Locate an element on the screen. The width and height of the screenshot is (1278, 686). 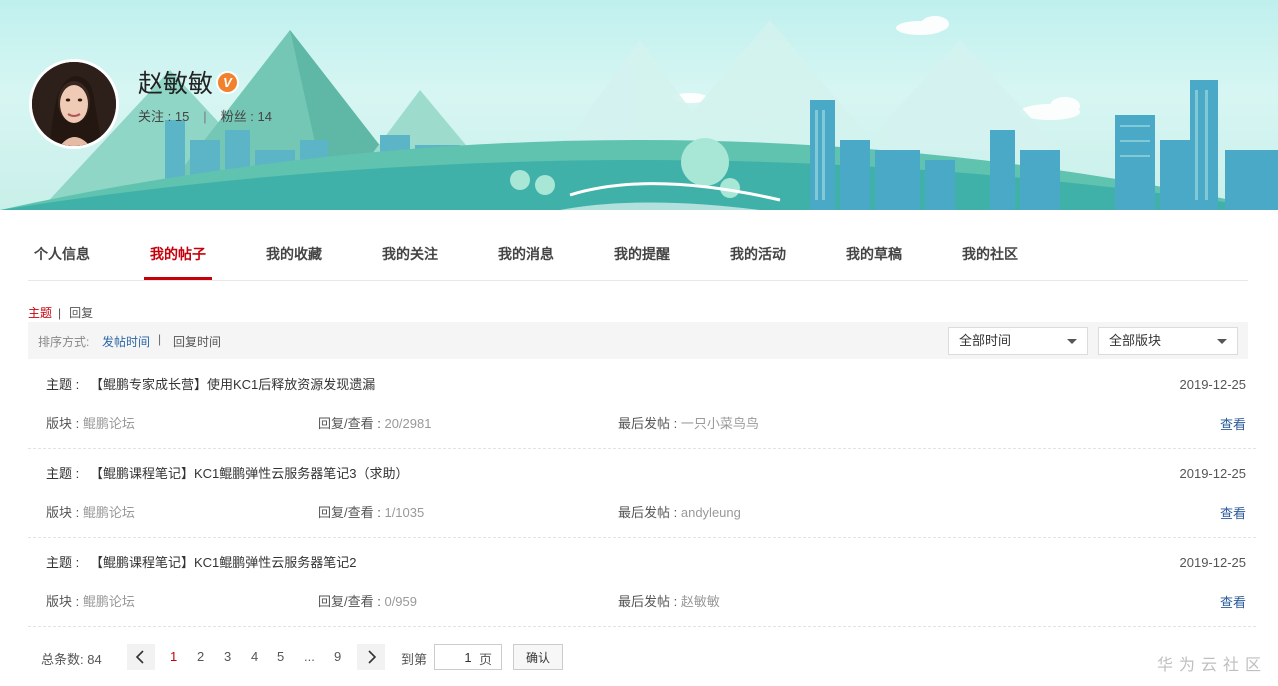
avatar is located at coordinates (74, 104).